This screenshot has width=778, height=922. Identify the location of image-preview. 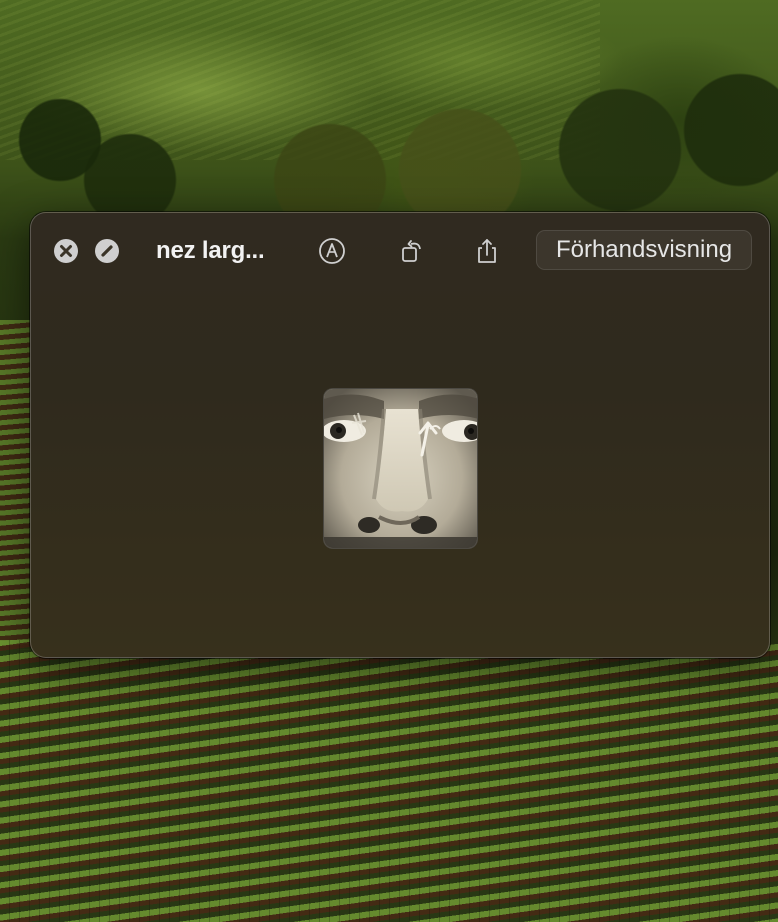
(400, 468).